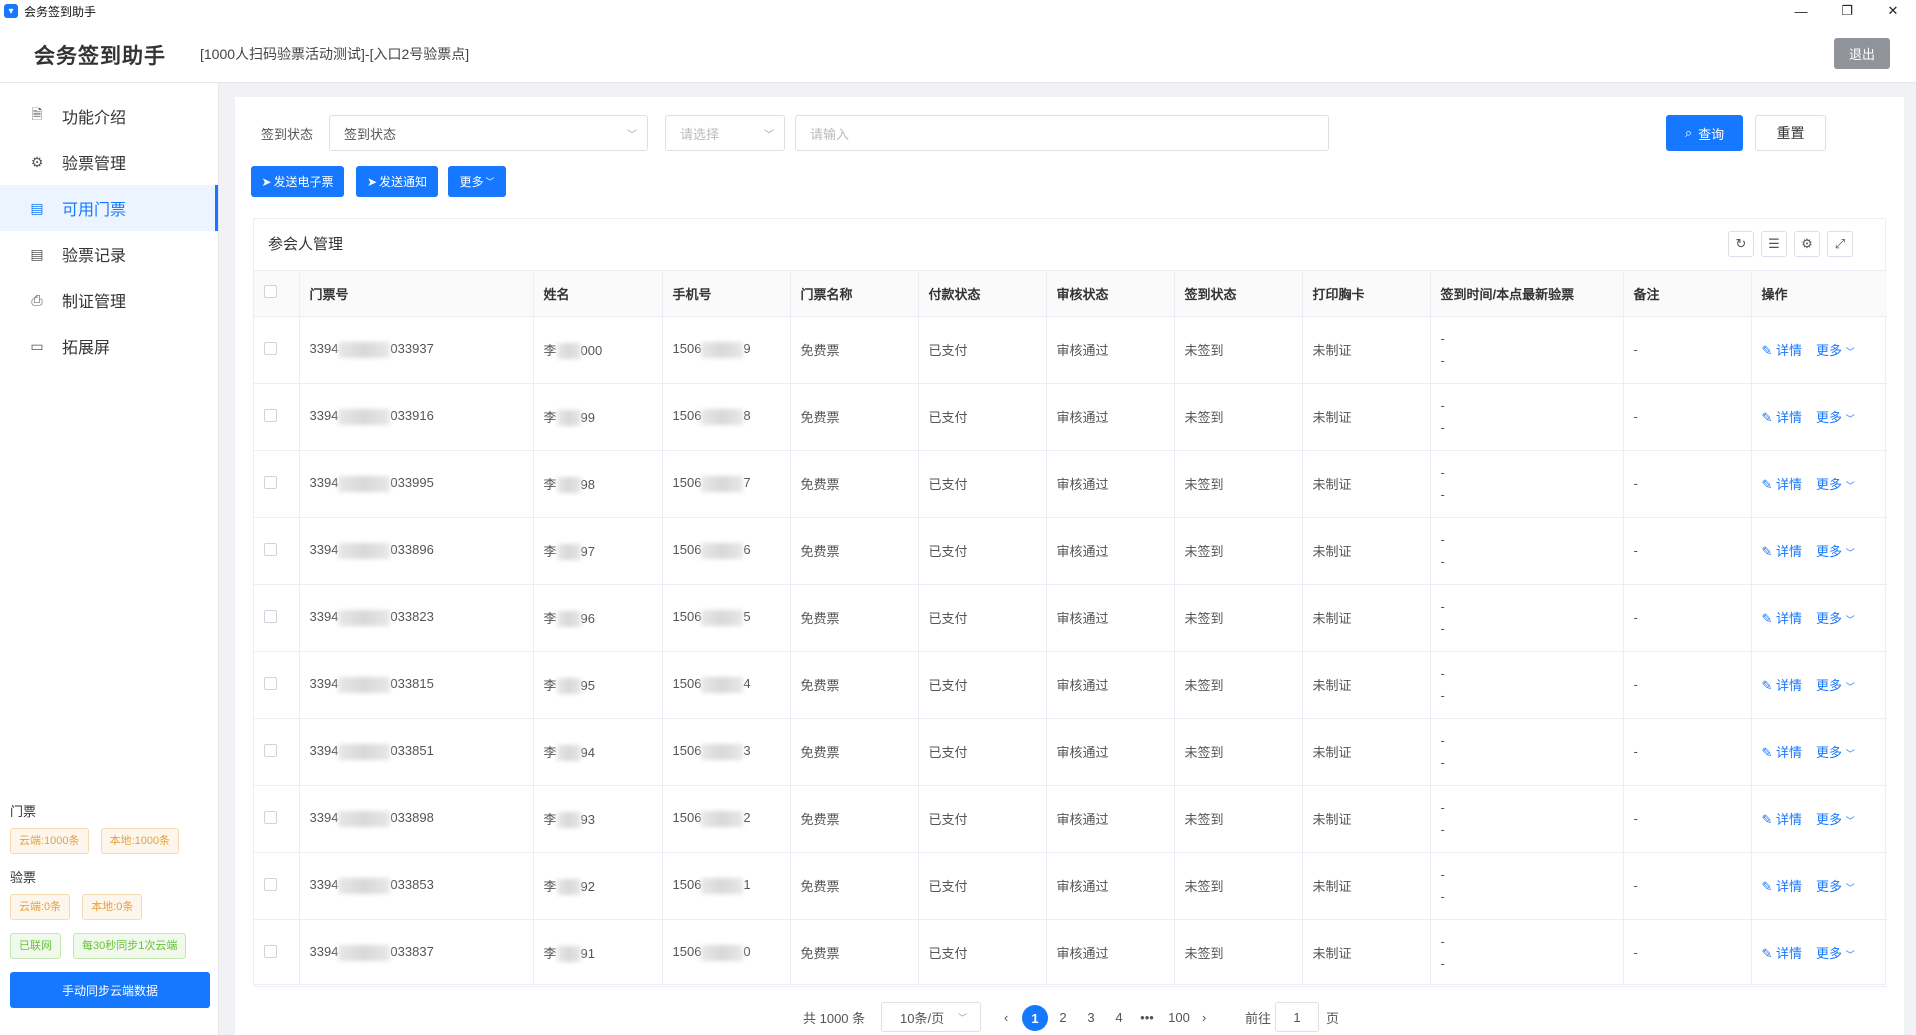  Describe the element at coordinates (1238, 551) in the screenshot. I see `sign-status-cell: 未签到` at that location.